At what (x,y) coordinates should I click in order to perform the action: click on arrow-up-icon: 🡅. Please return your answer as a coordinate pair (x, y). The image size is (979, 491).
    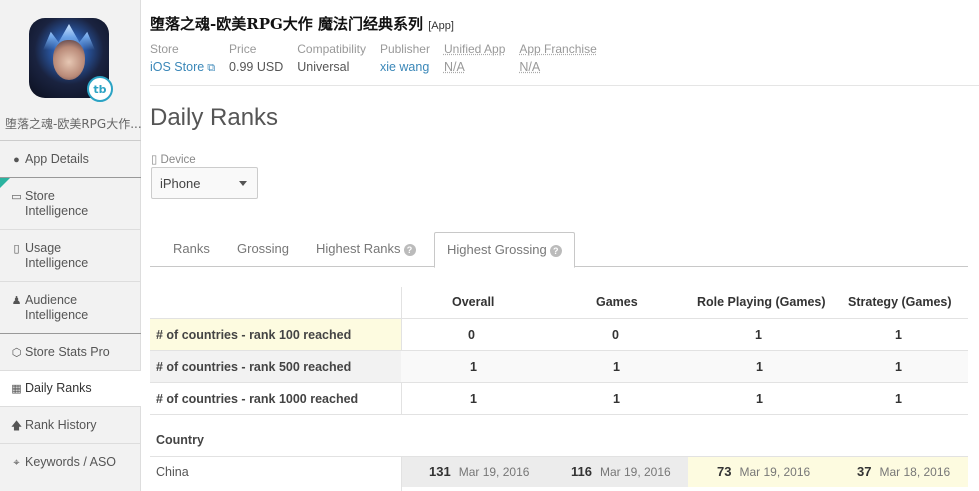
    Looking at the image, I should click on (16, 426).